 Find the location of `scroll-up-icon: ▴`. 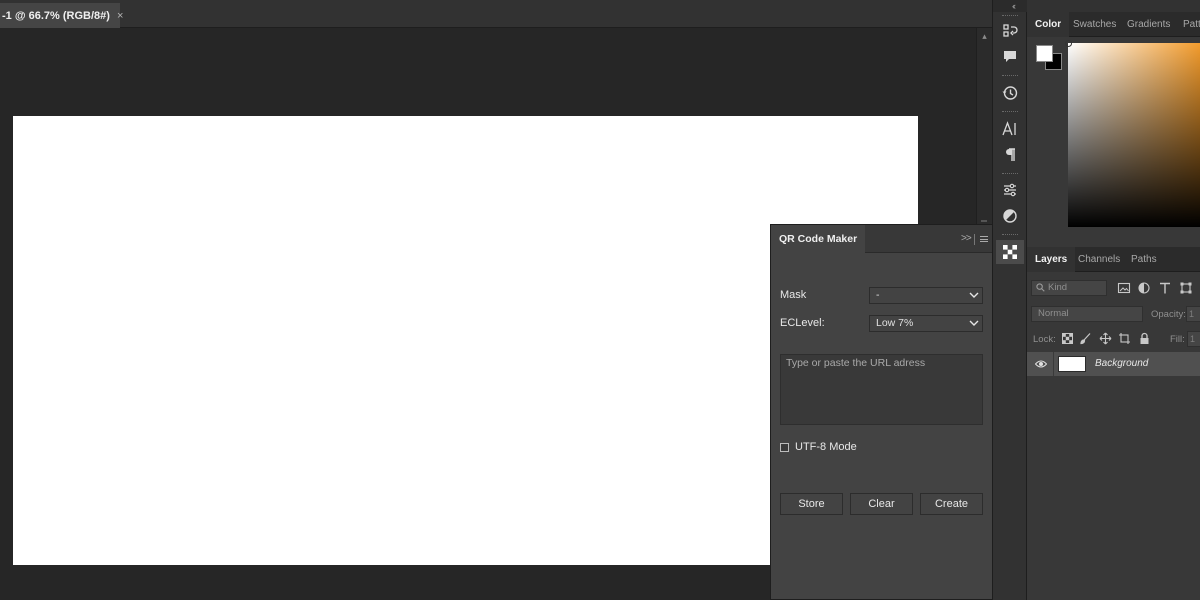

scroll-up-icon: ▴ is located at coordinates (984, 36).